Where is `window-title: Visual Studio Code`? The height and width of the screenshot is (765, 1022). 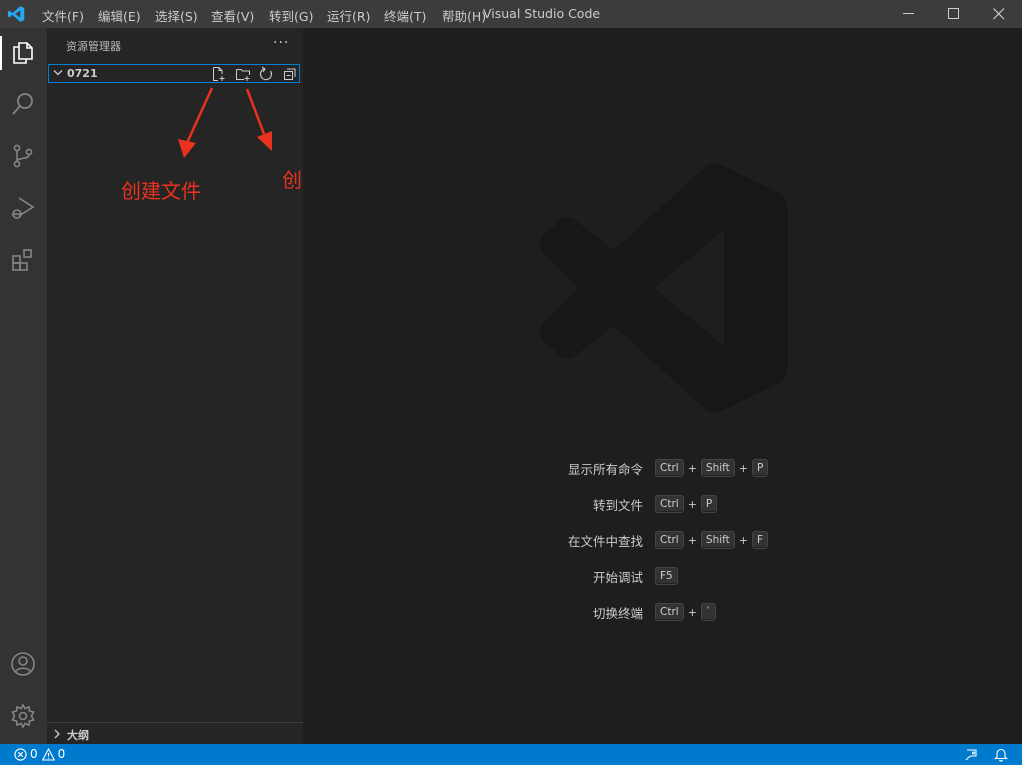 window-title: Visual Studio Code is located at coordinates (542, 13).